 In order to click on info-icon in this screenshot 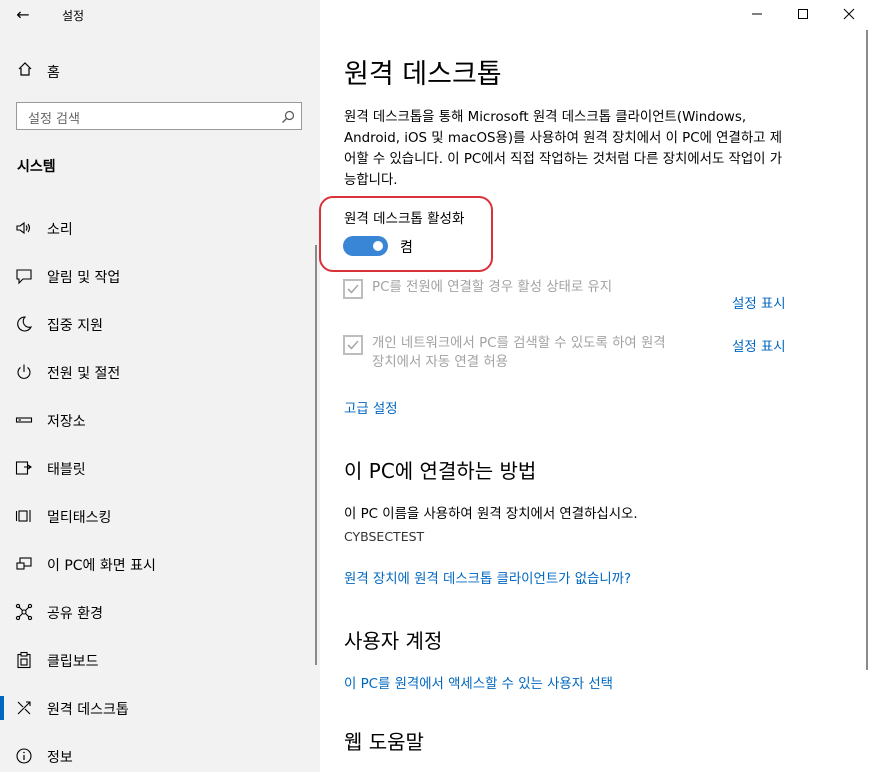, I will do `click(24, 756)`.